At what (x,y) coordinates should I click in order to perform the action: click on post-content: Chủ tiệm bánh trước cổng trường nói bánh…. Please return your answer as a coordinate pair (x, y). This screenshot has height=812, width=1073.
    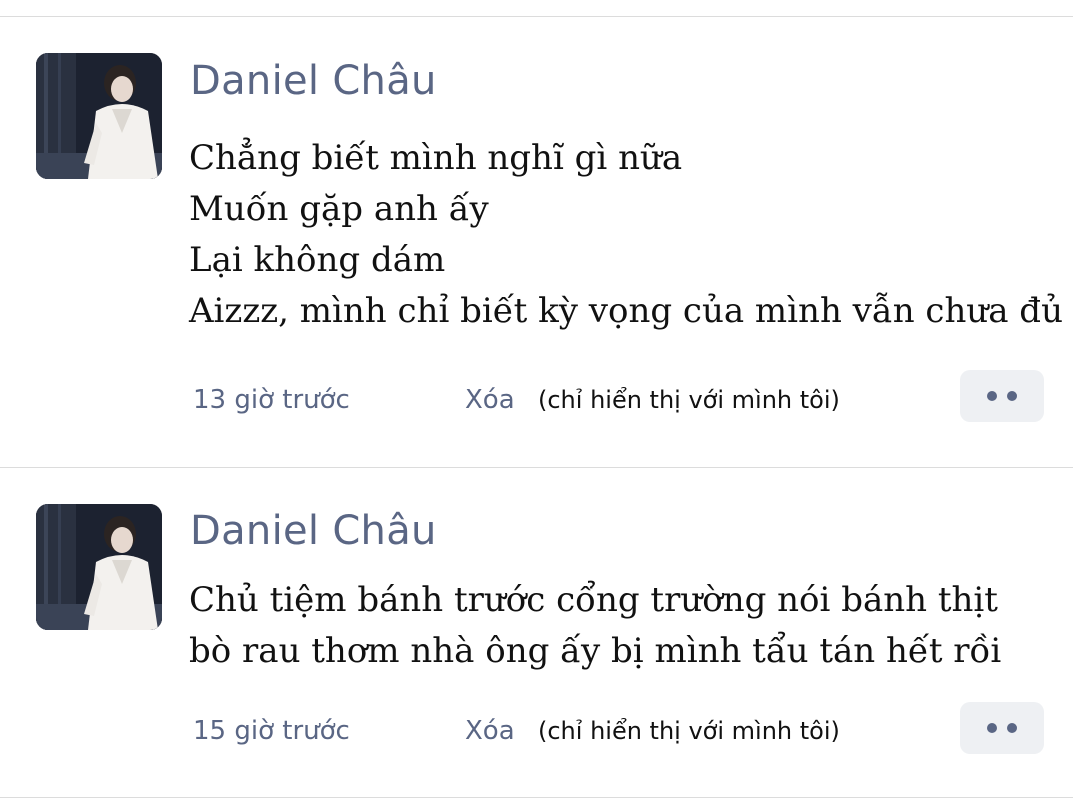
    Looking at the image, I should click on (624, 626).